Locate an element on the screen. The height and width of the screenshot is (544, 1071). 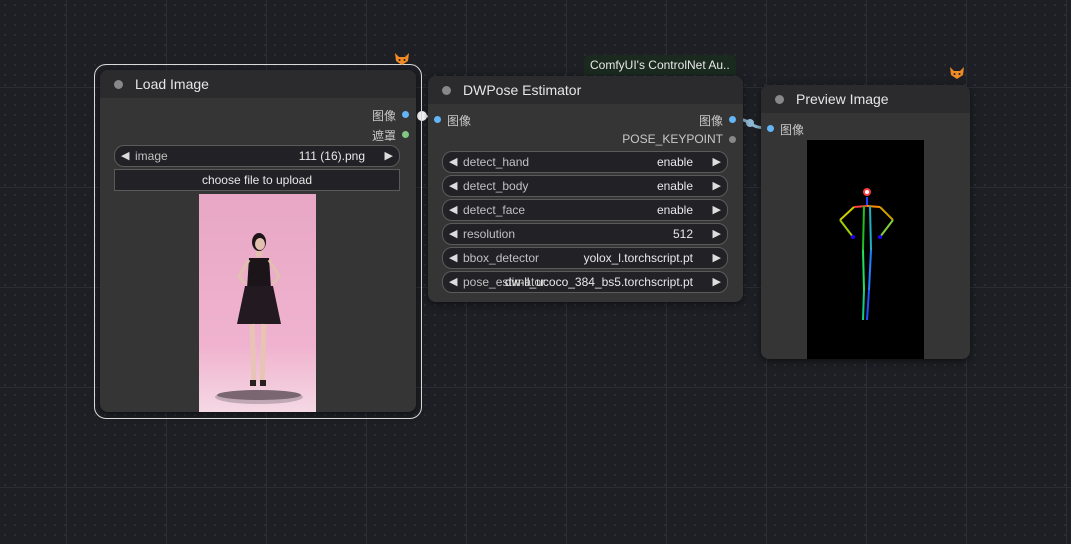
detect-face-widget: ◀ detect_face enable ▶ is located at coordinates (585, 210).